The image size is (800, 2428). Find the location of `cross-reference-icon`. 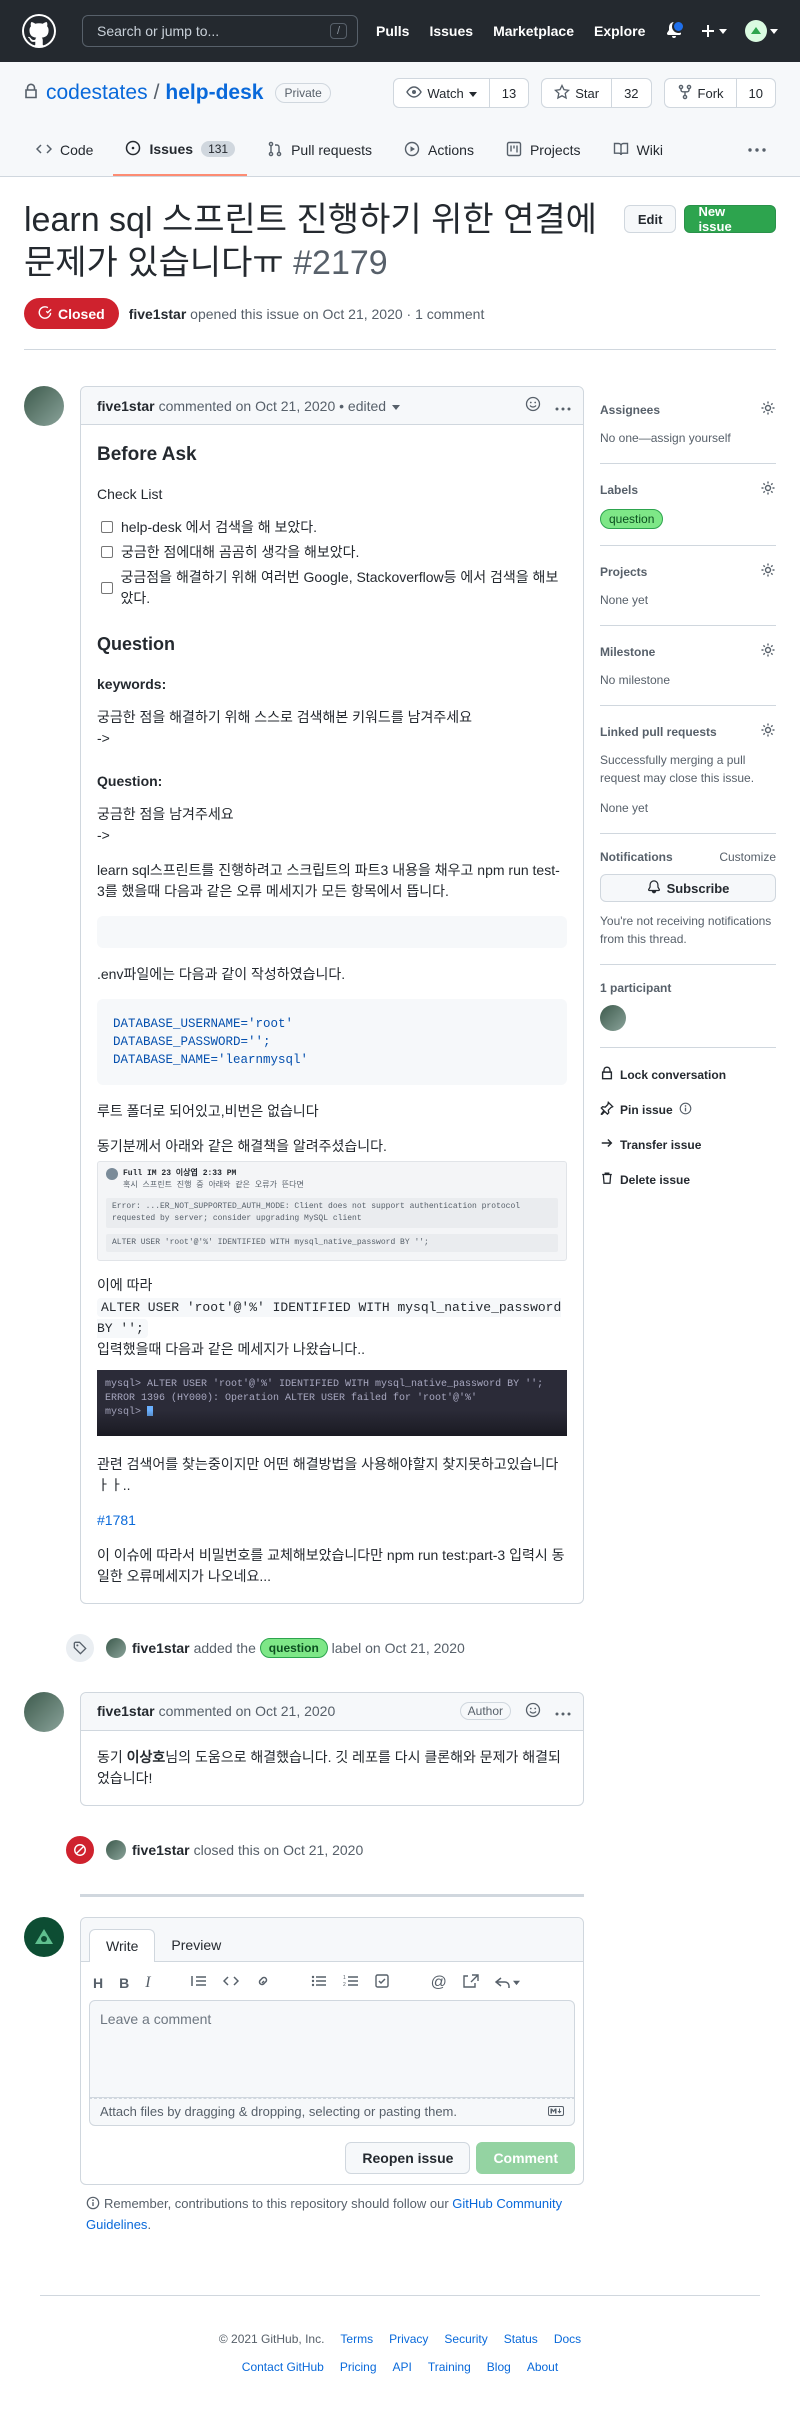

cross-reference-icon is located at coordinates (471, 1982).